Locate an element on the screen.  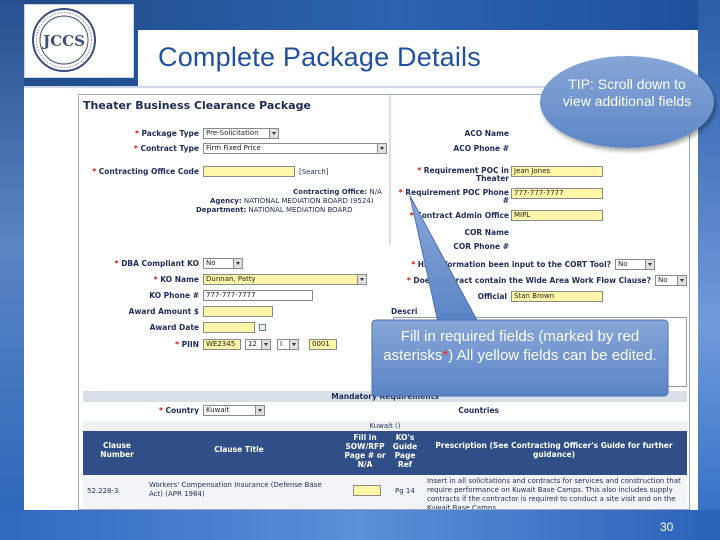
ko-name-label: * KO Name is located at coordinates (176, 279).